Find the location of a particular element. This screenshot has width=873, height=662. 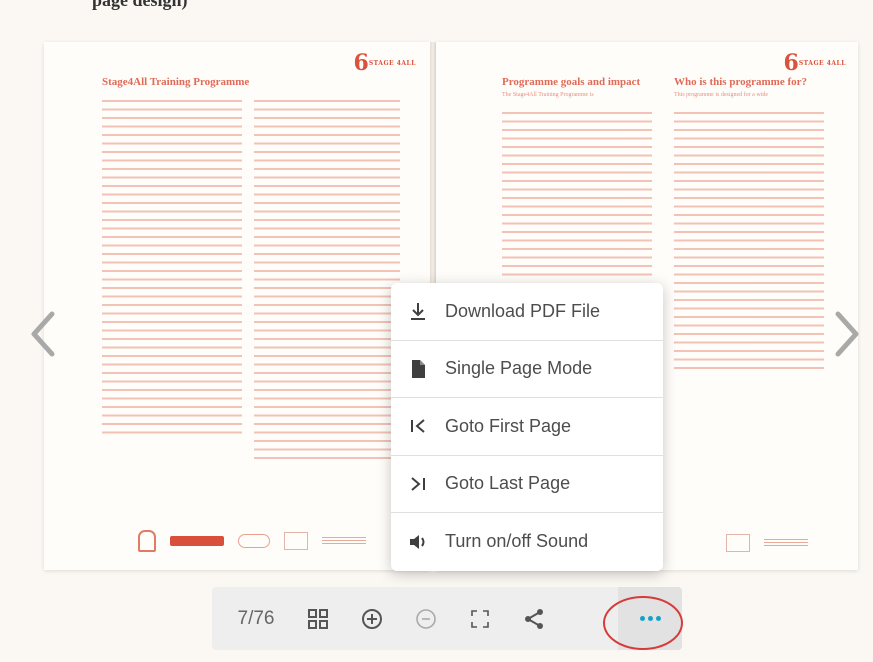

left-column-text is located at coordinates (172, 270).